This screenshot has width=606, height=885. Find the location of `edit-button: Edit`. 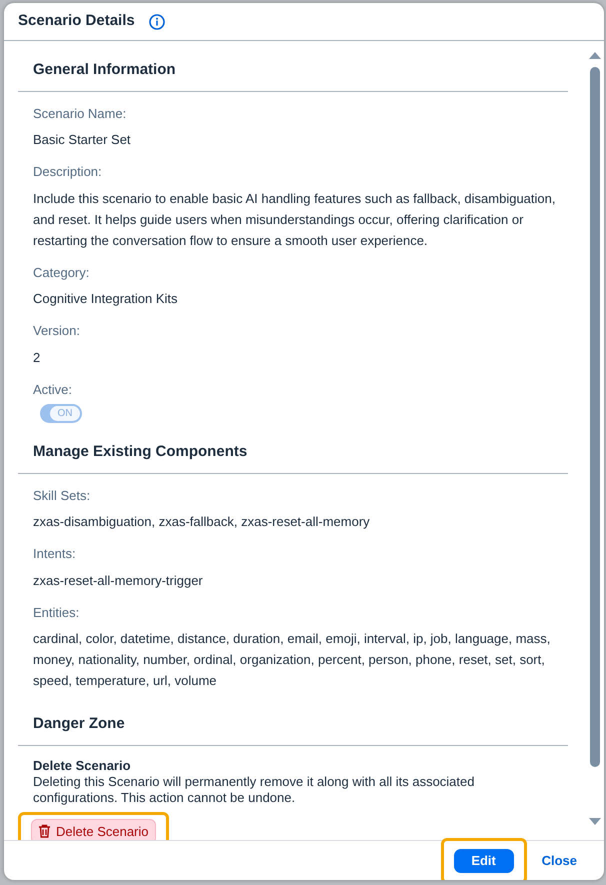

edit-button: Edit is located at coordinates (484, 860).